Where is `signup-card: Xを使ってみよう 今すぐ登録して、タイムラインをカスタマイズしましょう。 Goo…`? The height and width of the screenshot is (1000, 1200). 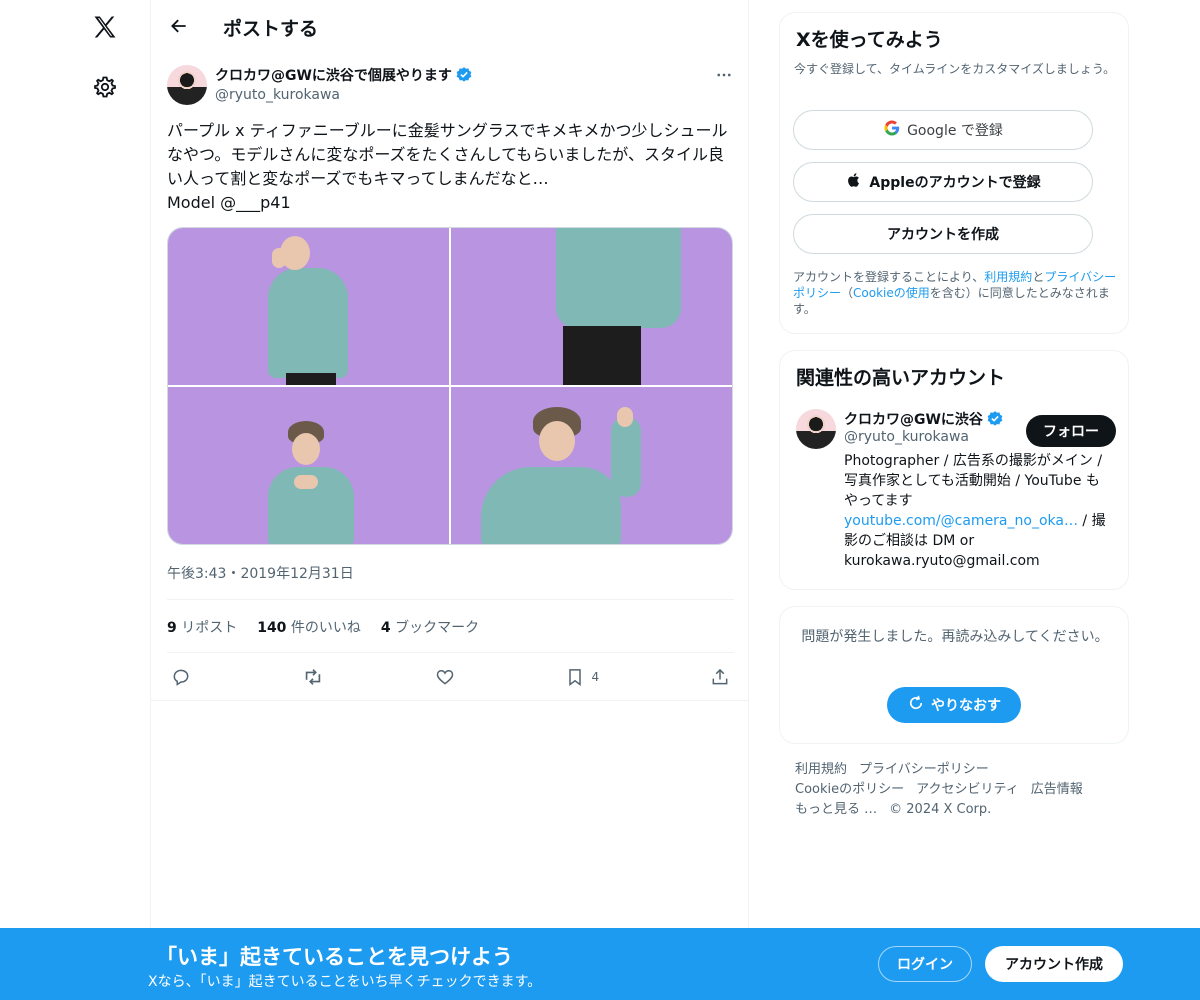 signup-card: Xを使ってみよう 今すぐ登録して、タイムラインをカスタマイズしましょう。 Goo… is located at coordinates (954, 173).